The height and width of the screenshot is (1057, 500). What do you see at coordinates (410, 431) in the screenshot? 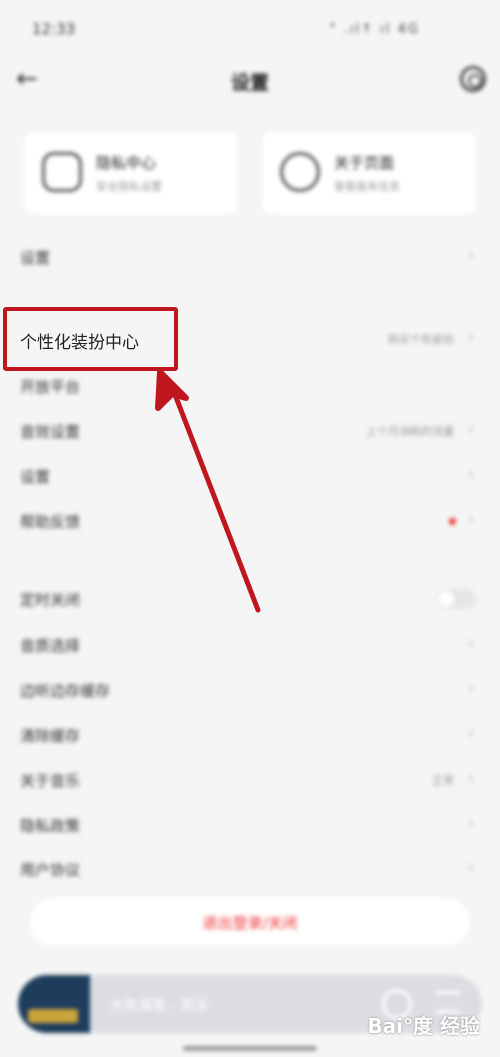
I see `row-value: 上个月消耗的流量` at bounding box center [410, 431].